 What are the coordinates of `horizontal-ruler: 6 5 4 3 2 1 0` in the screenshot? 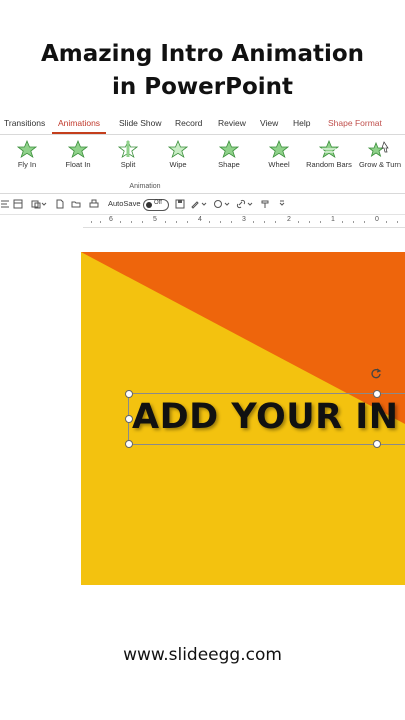 It's located at (244, 222).